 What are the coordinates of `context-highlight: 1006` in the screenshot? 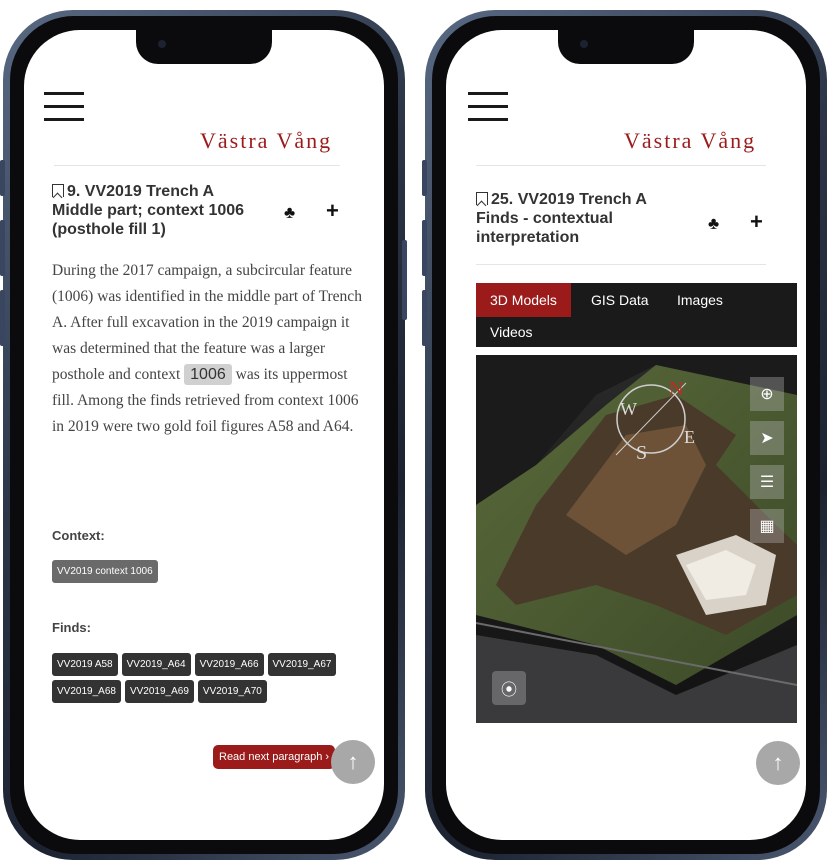 It's located at (208, 374).